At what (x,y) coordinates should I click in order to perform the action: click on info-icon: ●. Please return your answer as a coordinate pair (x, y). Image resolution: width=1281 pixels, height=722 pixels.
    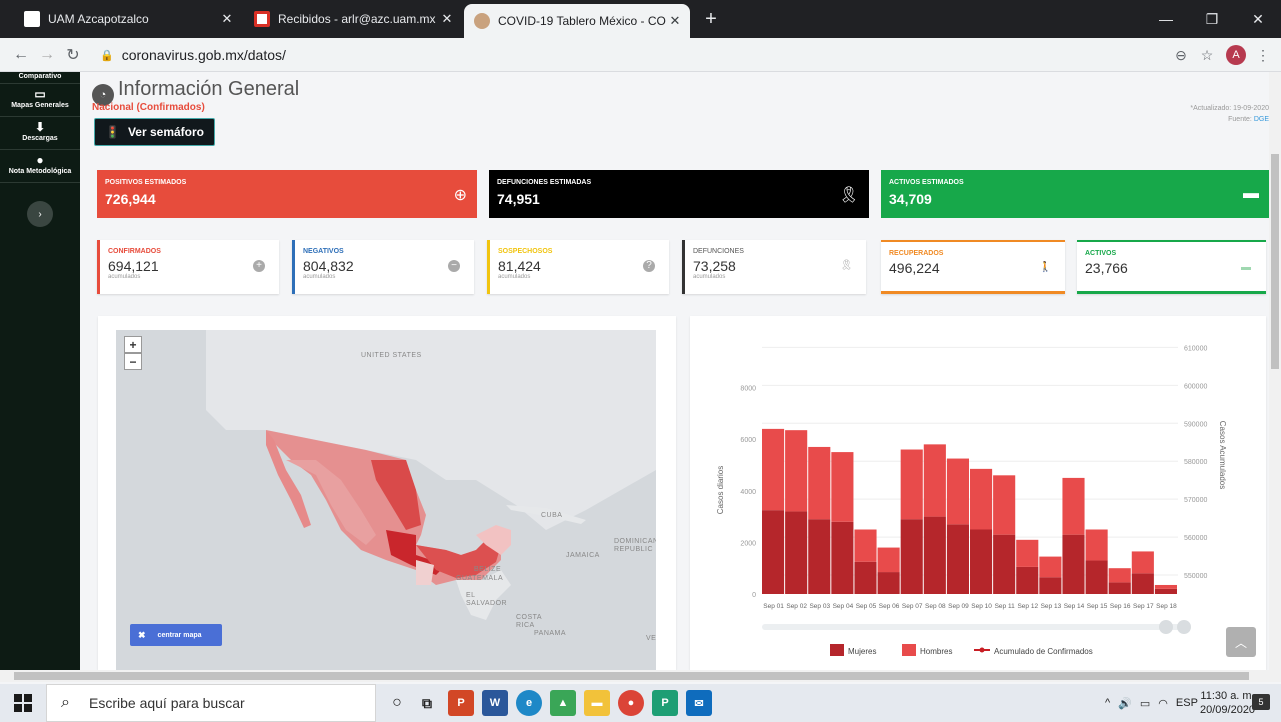
    Looking at the image, I should click on (40, 160).